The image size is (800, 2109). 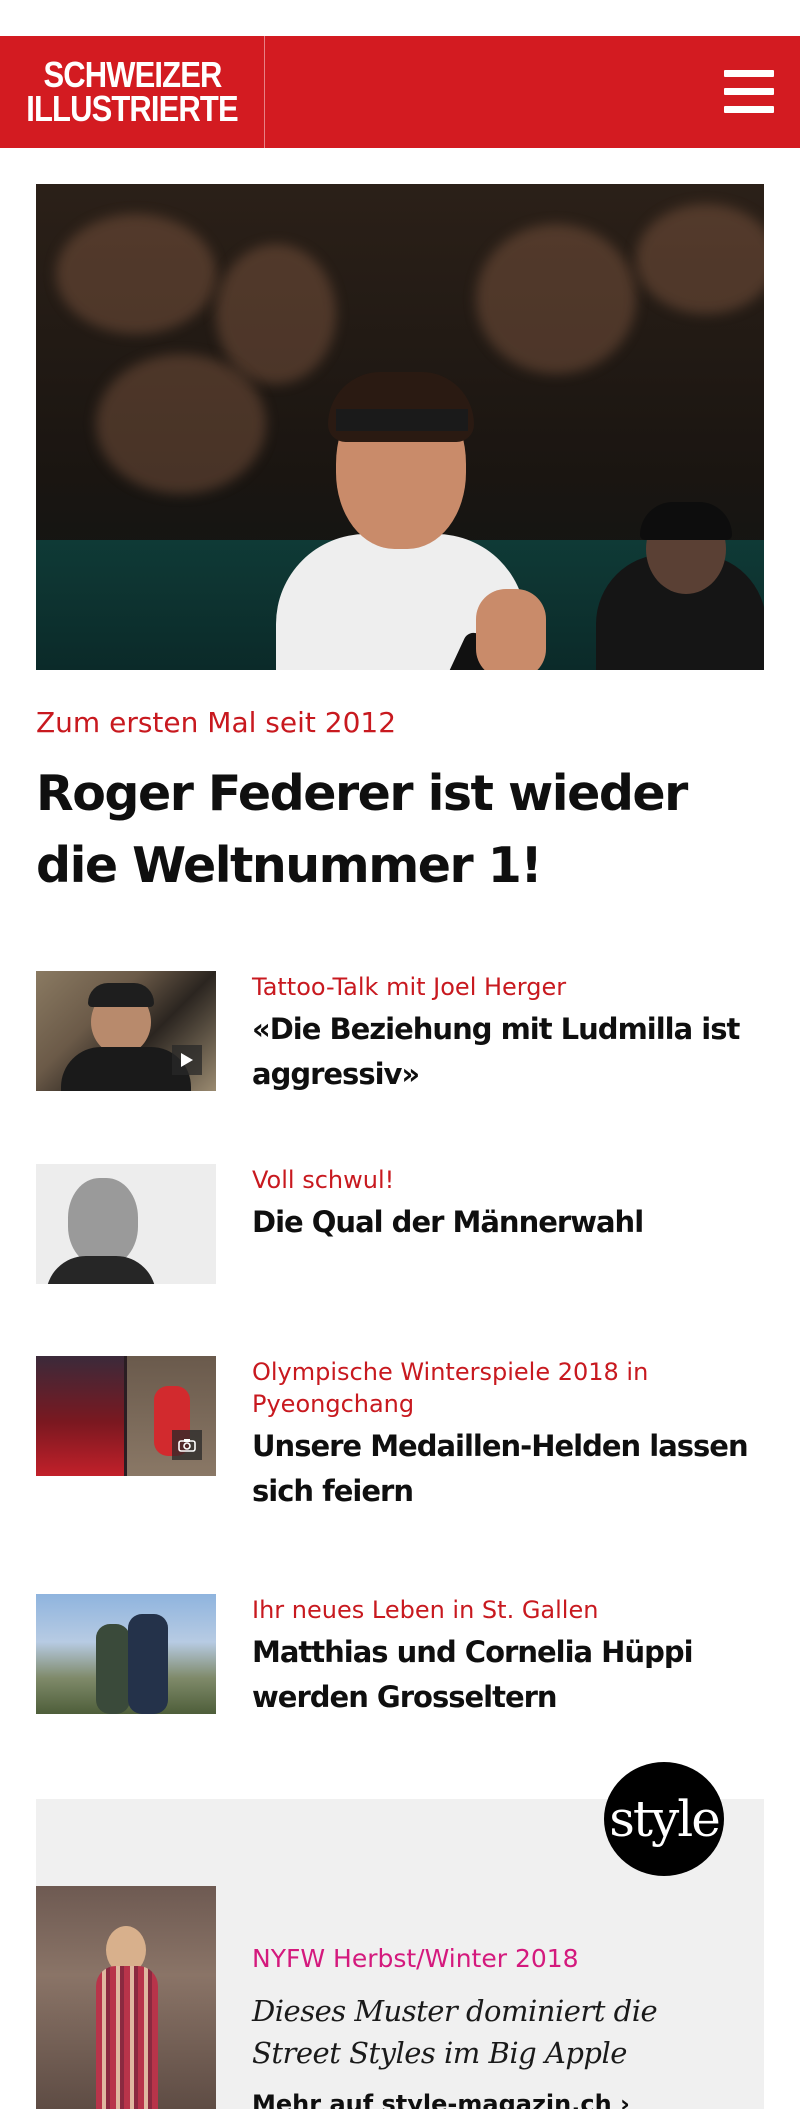 What do you see at coordinates (80, 1416) in the screenshot?
I see `team-photo` at bounding box center [80, 1416].